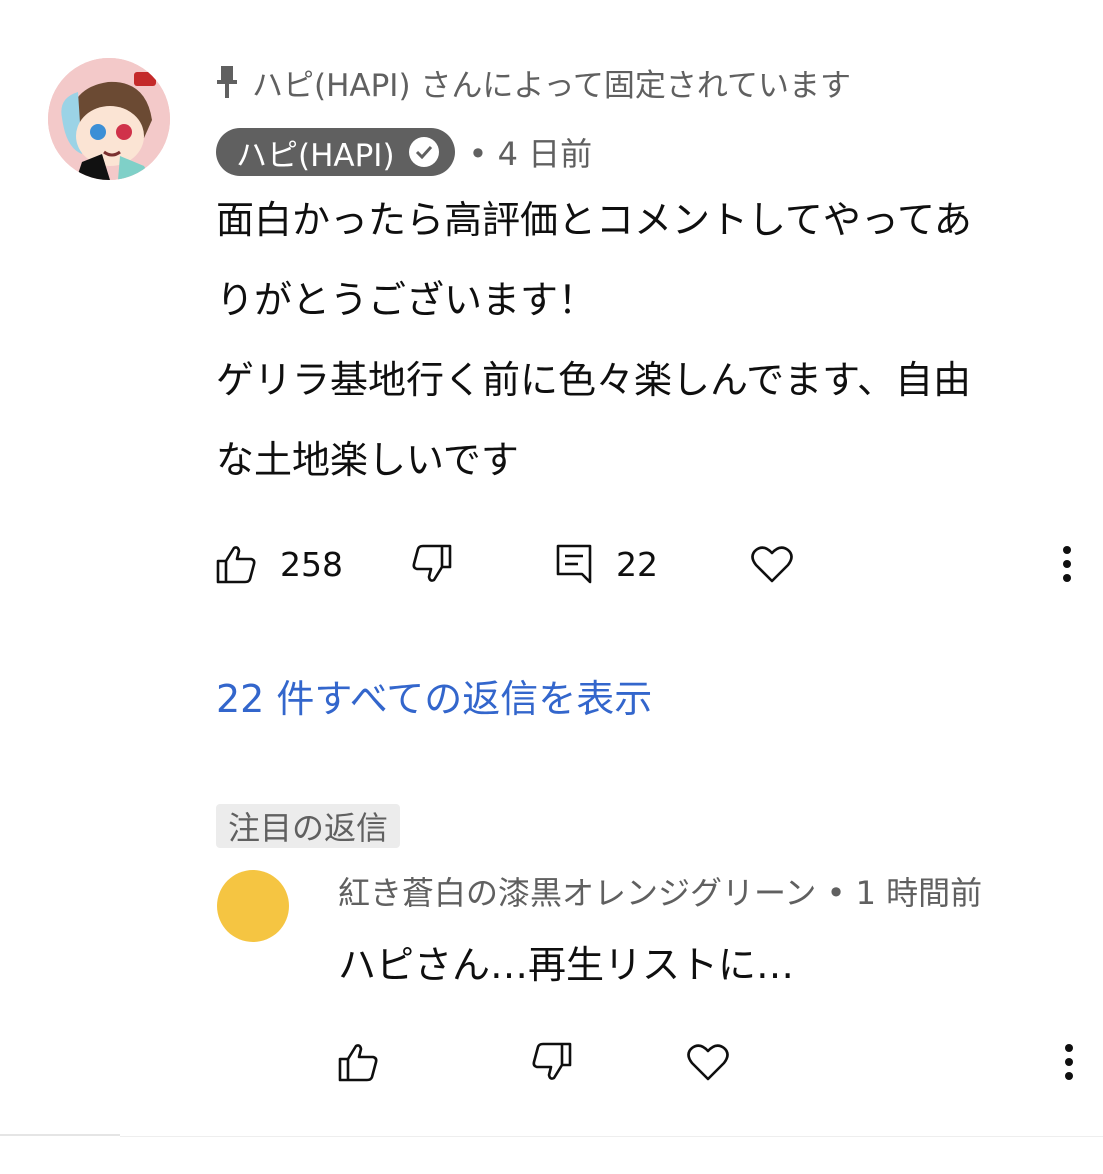 The width and height of the screenshot is (1103, 1174). I want to click on like-count: 258, so click(311, 564).